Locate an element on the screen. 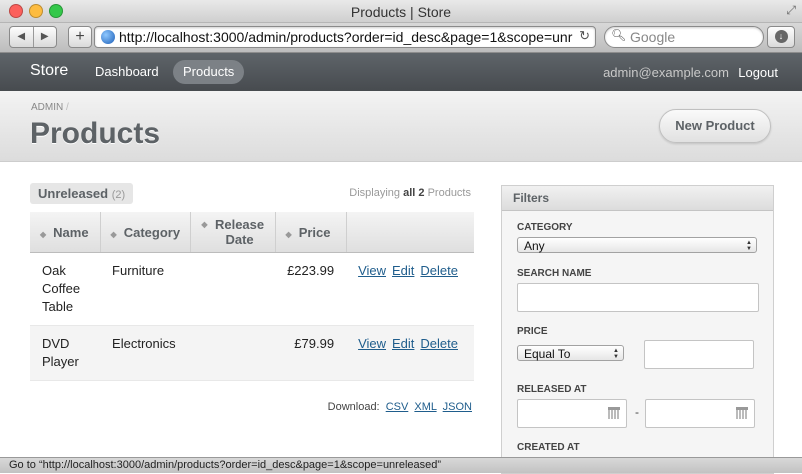 This screenshot has width=802, height=474. forward-icon: ▶ is located at coordinates (44, 37).